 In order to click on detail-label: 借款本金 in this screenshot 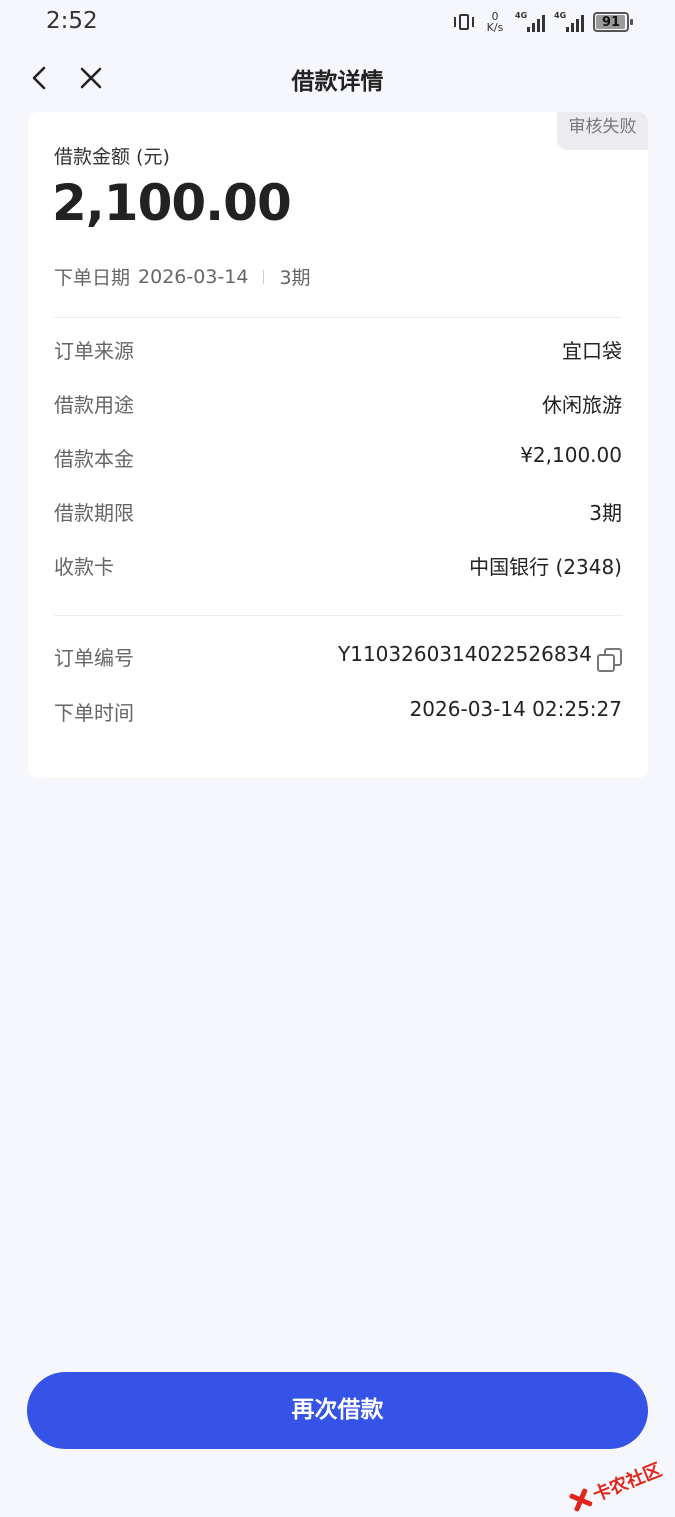, I will do `click(94, 457)`.